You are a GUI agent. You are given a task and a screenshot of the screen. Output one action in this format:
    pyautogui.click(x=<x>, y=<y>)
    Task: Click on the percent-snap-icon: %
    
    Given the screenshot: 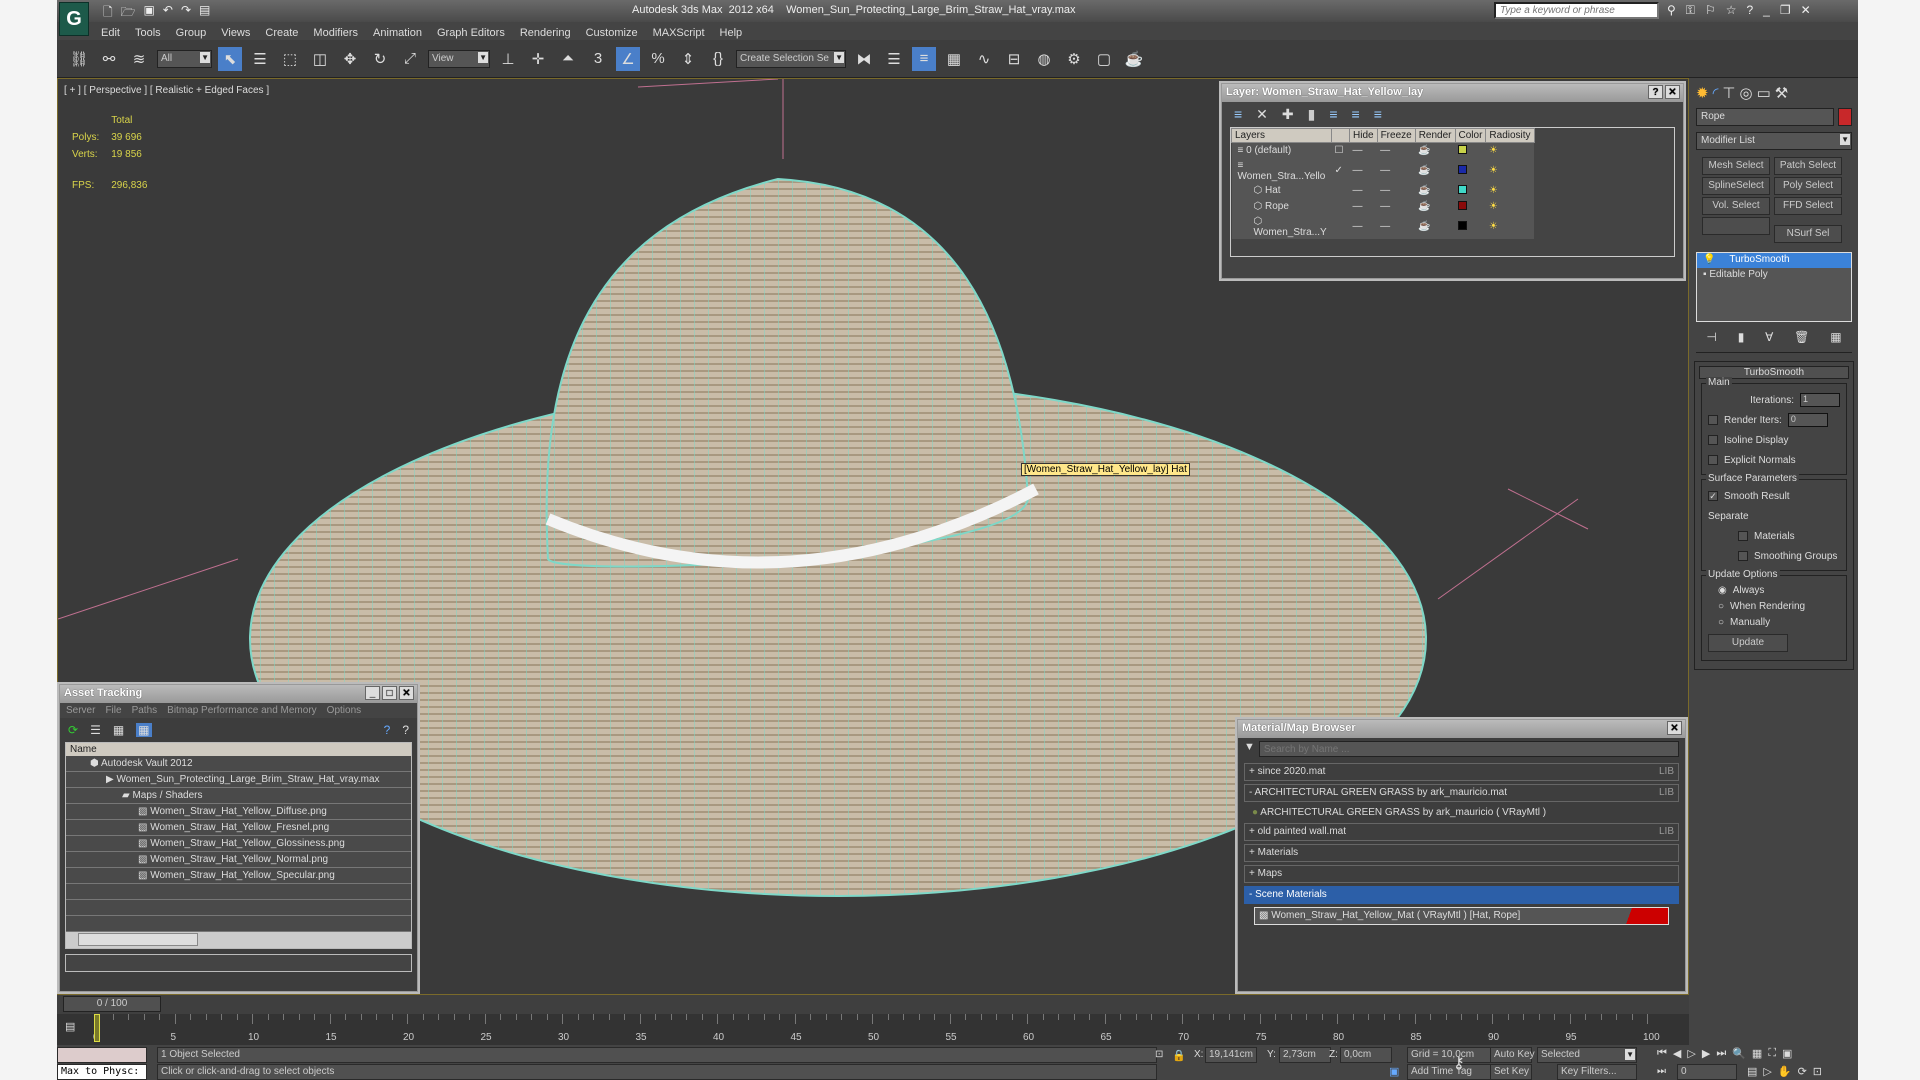 What is the action you would take?
    pyautogui.click(x=658, y=59)
    